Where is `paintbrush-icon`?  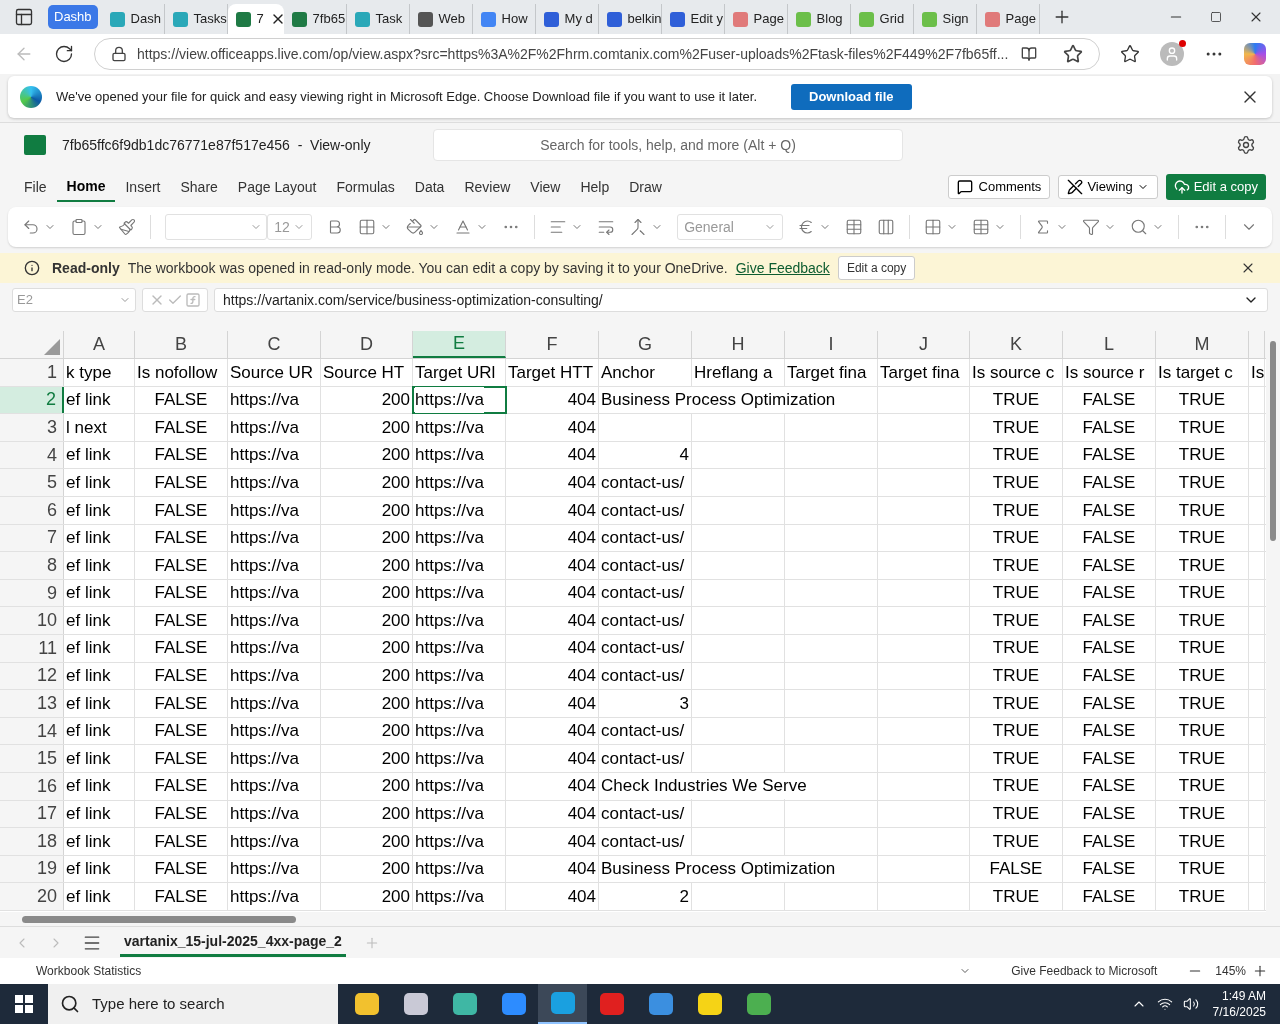 paintbrush-icon is located at coordinates (127, 227).